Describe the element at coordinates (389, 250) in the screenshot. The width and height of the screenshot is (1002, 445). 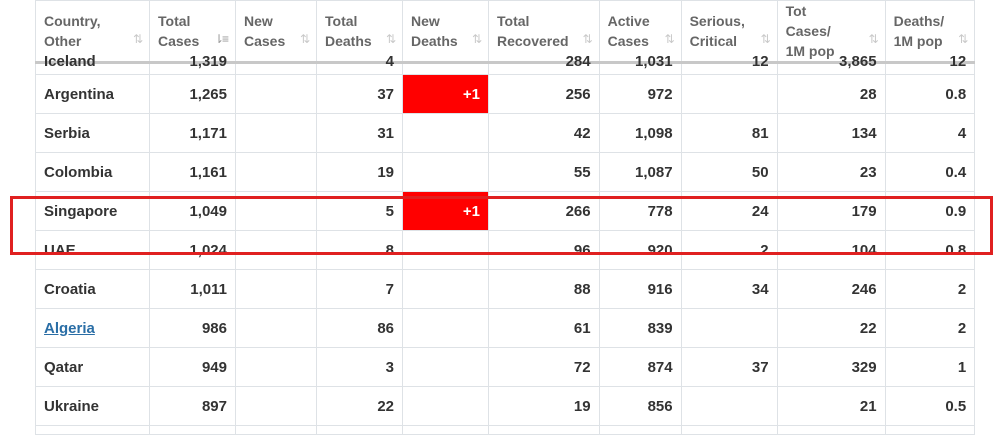
I see `cell-value: 8` at that location.